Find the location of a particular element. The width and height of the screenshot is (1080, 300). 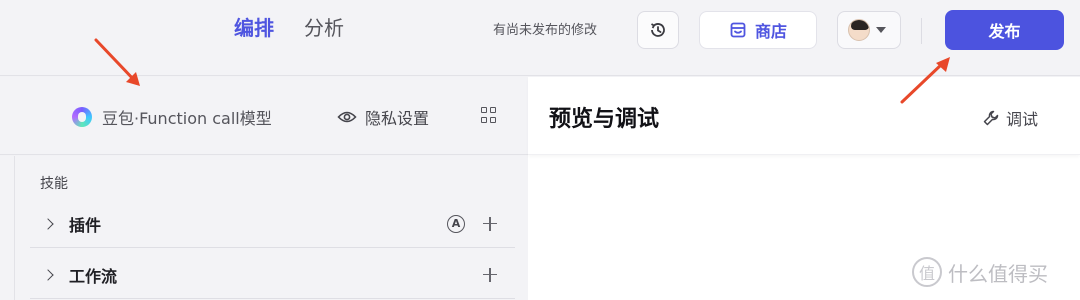

model-selector: 豆包·Function call模型 is located at coordinates (172, 117).